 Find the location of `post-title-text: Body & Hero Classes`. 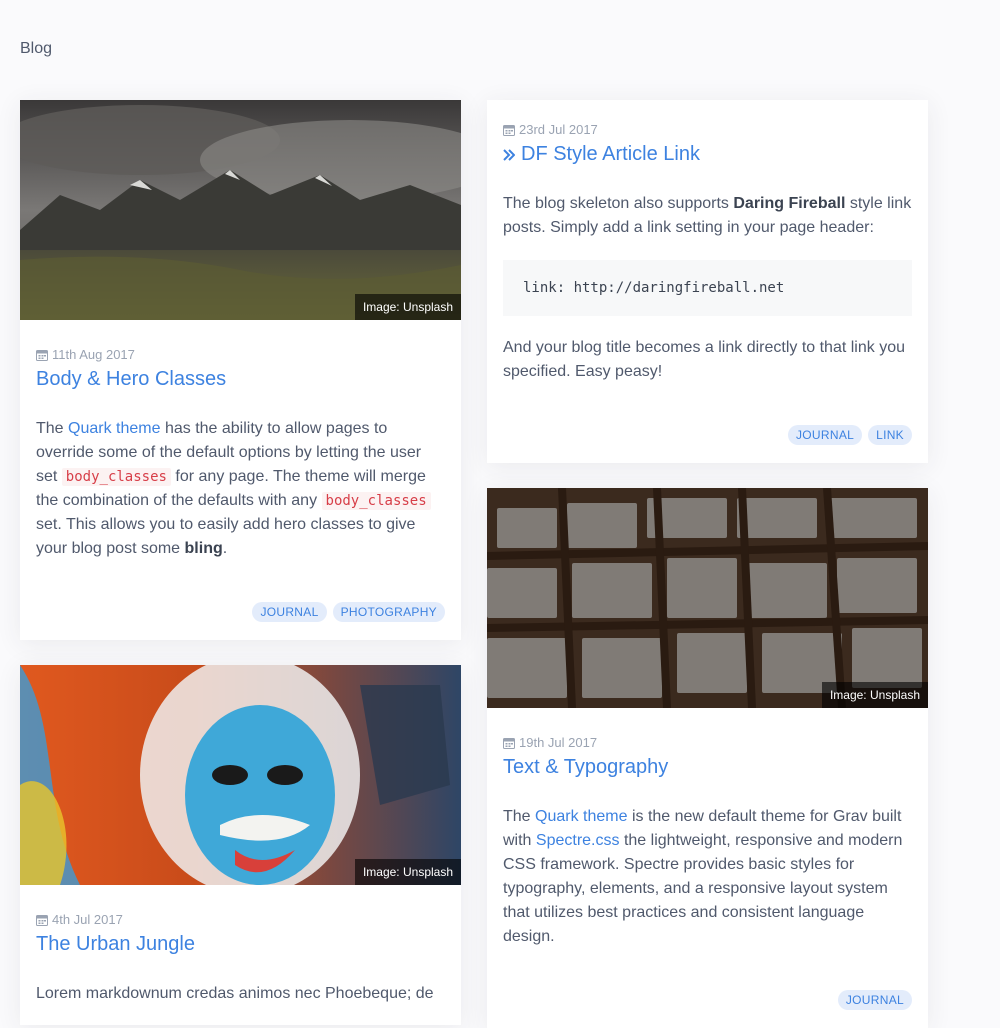

post-title-text: Body & Hero Classes is located at coordinates (131, 379).